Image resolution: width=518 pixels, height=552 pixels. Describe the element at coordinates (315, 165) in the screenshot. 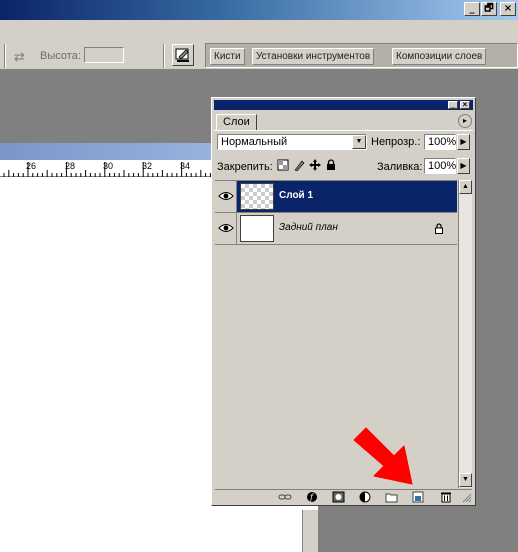

I see `lock-position-icon` at that location.